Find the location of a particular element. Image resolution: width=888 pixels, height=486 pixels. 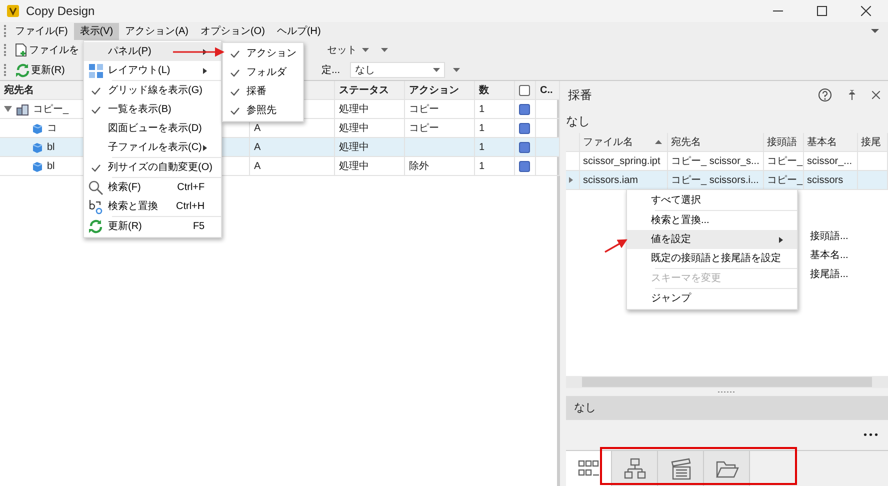

table-cell: scissor_spring.ipt is located at coordinates (624, 161).